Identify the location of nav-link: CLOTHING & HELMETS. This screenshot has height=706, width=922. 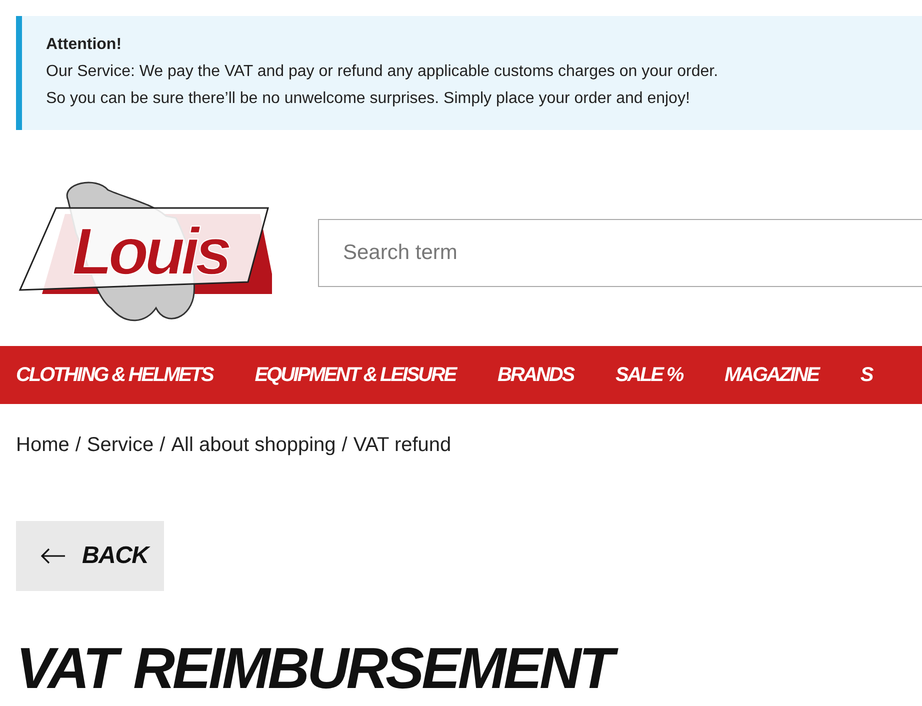
(115, 375).